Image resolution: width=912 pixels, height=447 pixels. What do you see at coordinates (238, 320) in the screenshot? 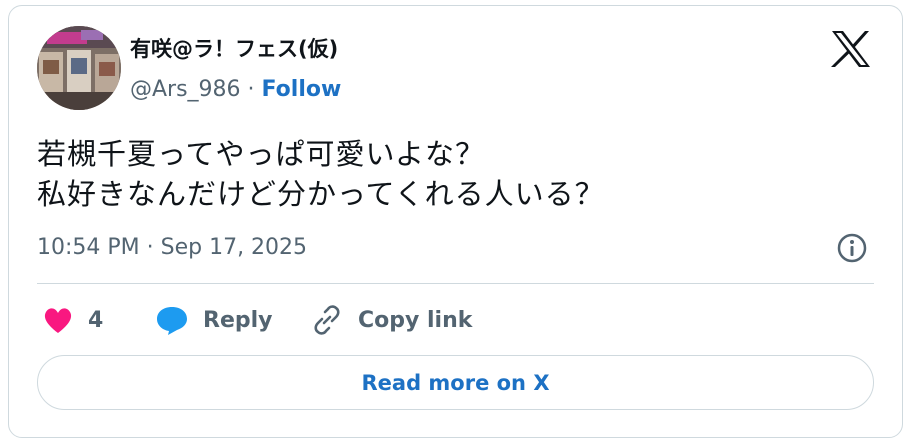
I see `reply-label: Reply` at bounding box center [238, 320].